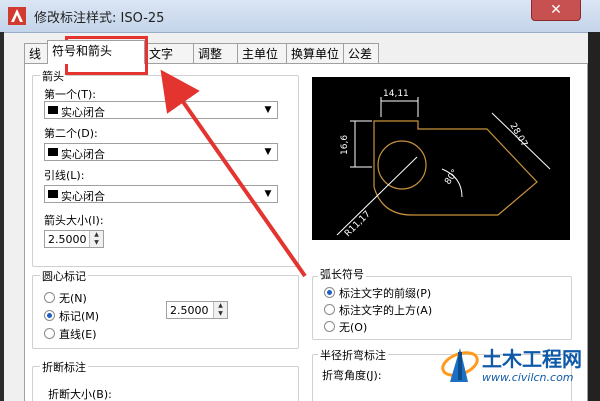  Describe the element at coordinates (460, 366) in the screenshot. I see `logo-pillar` at that location.